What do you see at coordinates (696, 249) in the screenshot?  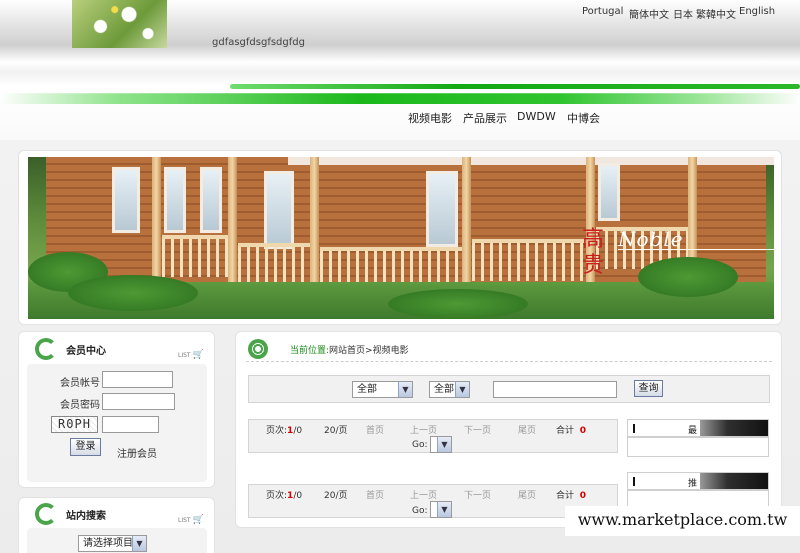 I see `banner-underline` at bounding box center [696, 249].